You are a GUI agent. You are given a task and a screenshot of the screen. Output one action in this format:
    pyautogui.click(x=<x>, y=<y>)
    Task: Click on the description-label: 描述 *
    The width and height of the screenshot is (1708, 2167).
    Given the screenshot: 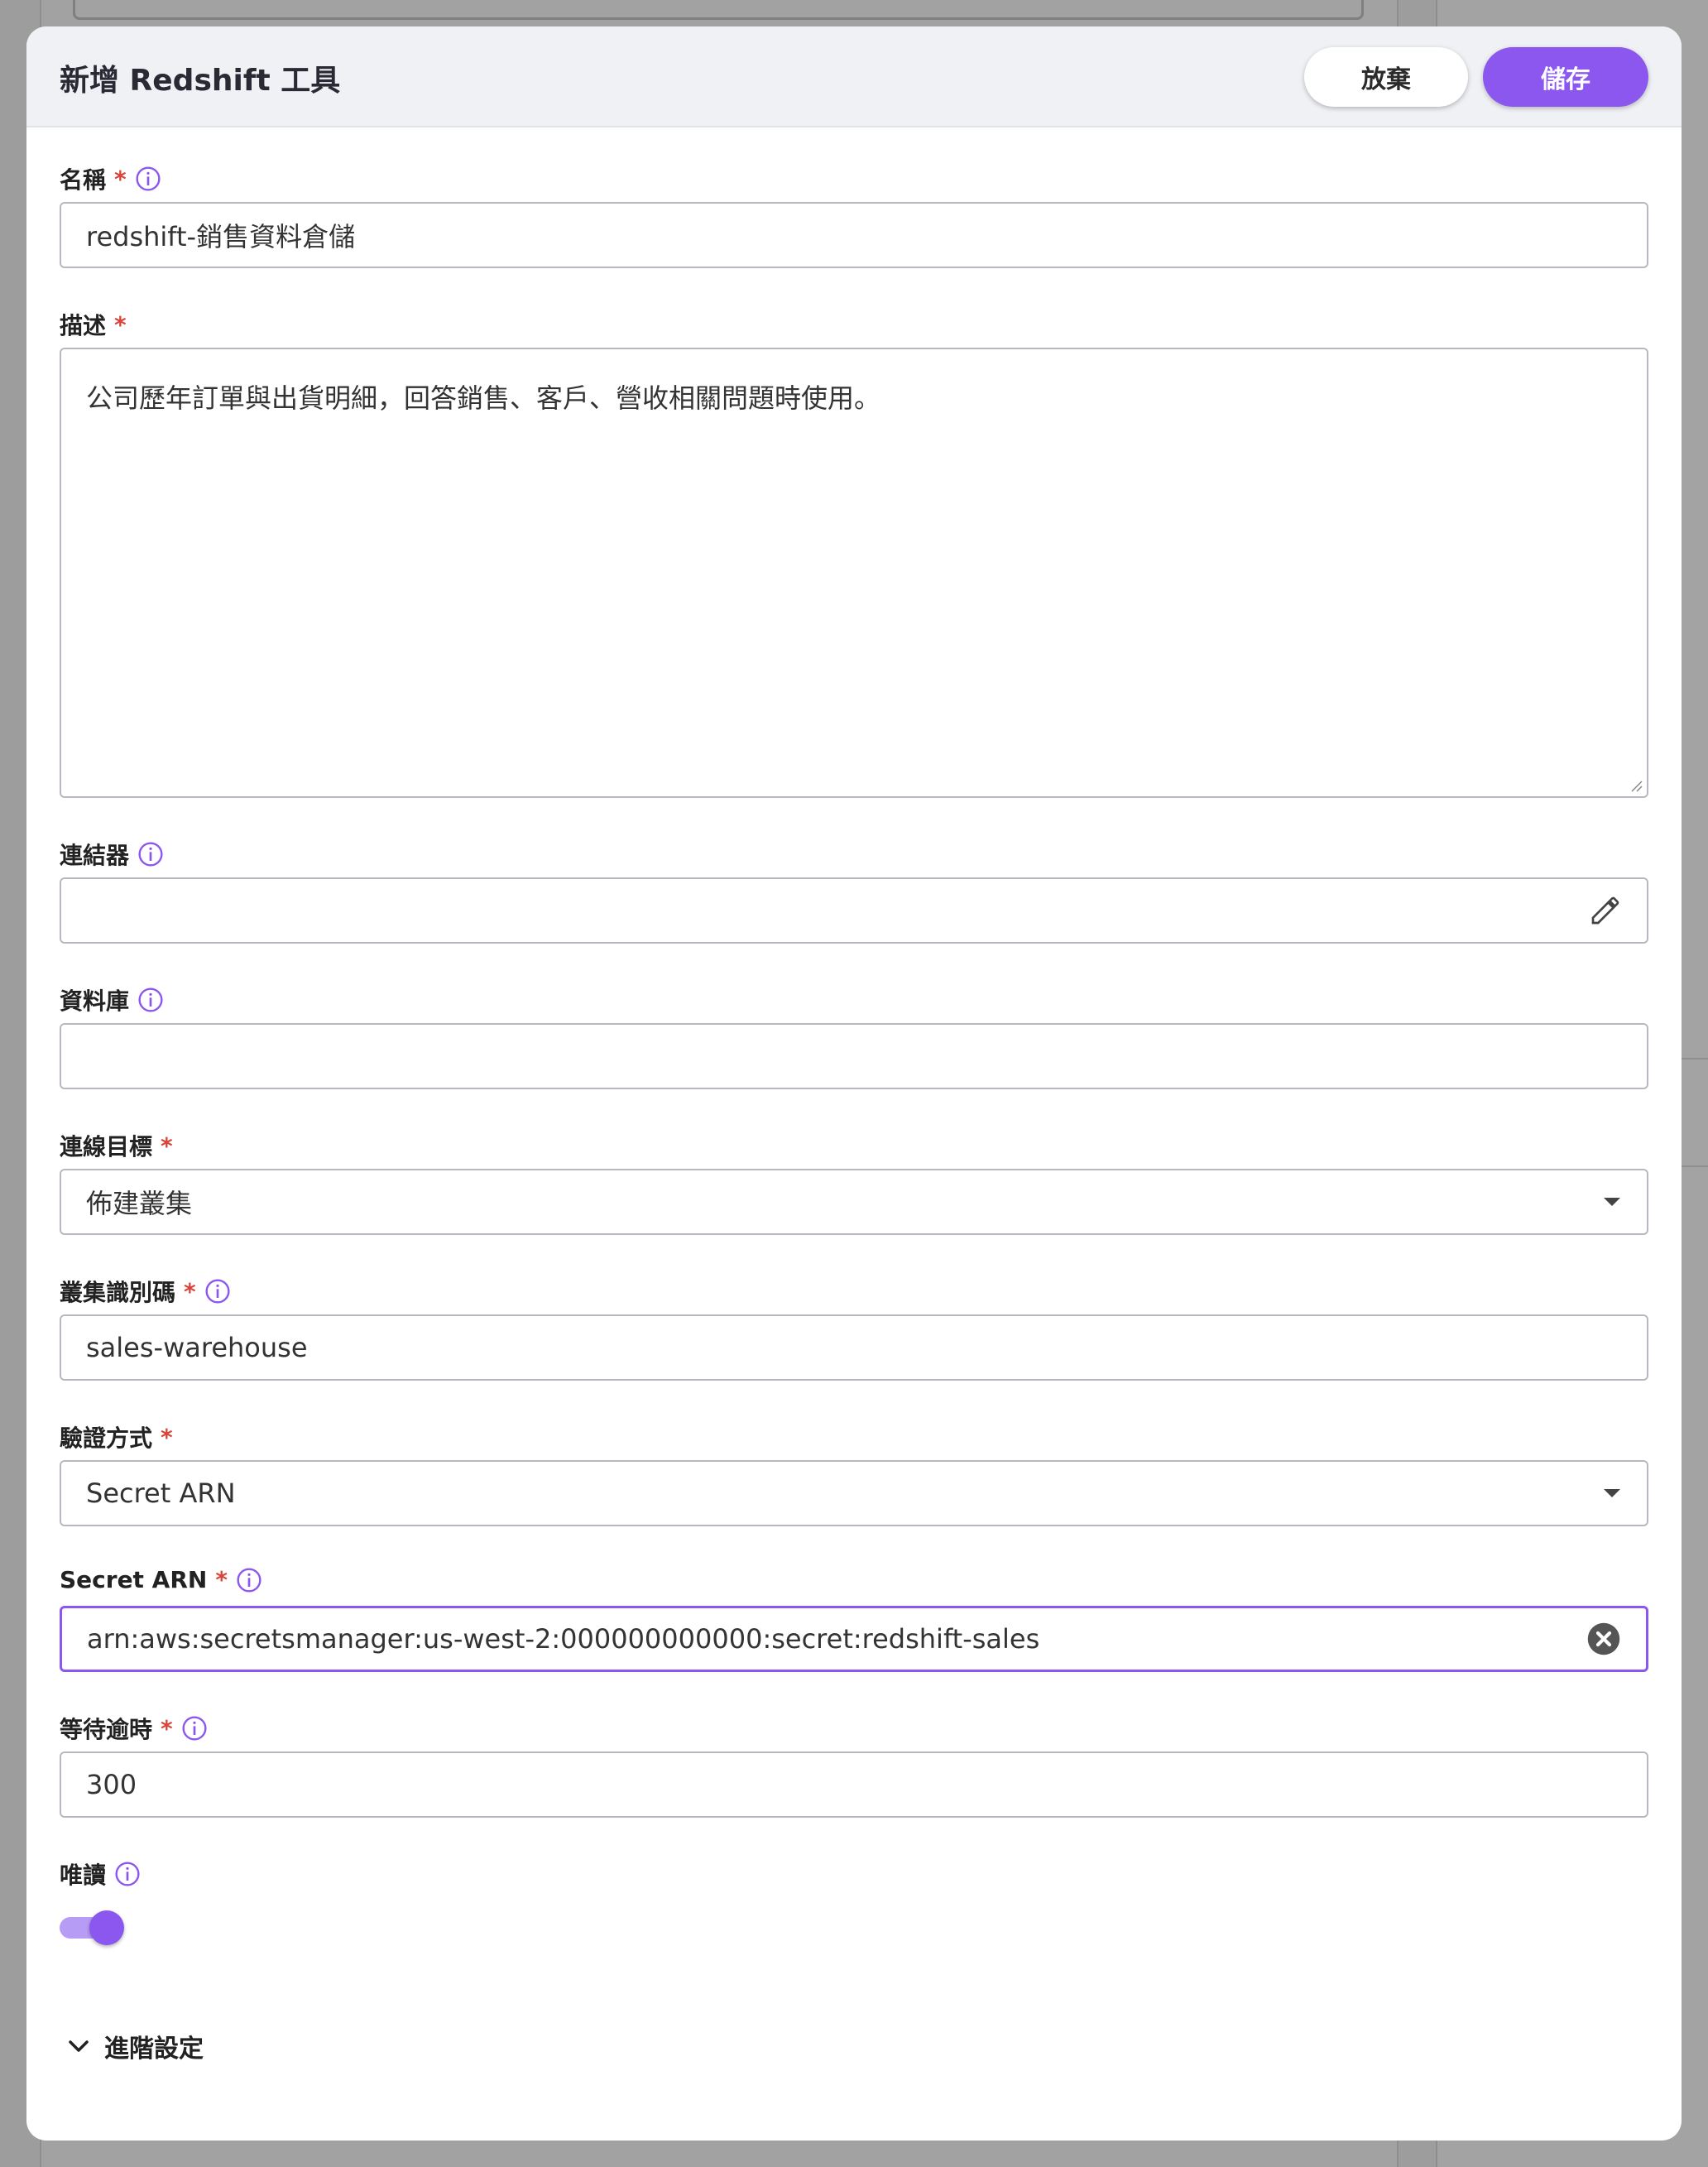 What is the action you would take?
    pyautogui.click(x=93, y=324)
    